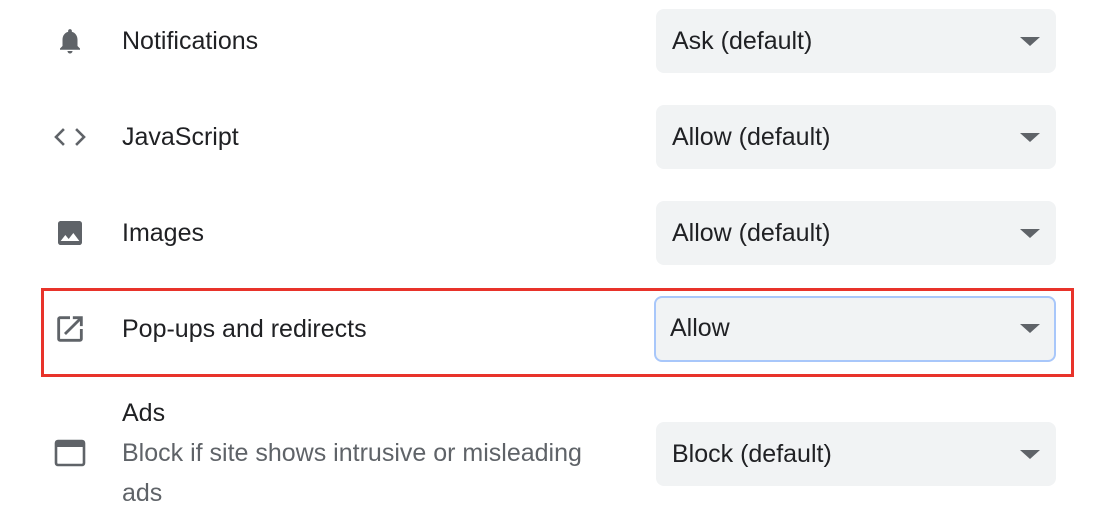  What do you see at coordinates (700, 328) in the screenshot?
I see `select-value: Allow` at bounding box center [700, 328].